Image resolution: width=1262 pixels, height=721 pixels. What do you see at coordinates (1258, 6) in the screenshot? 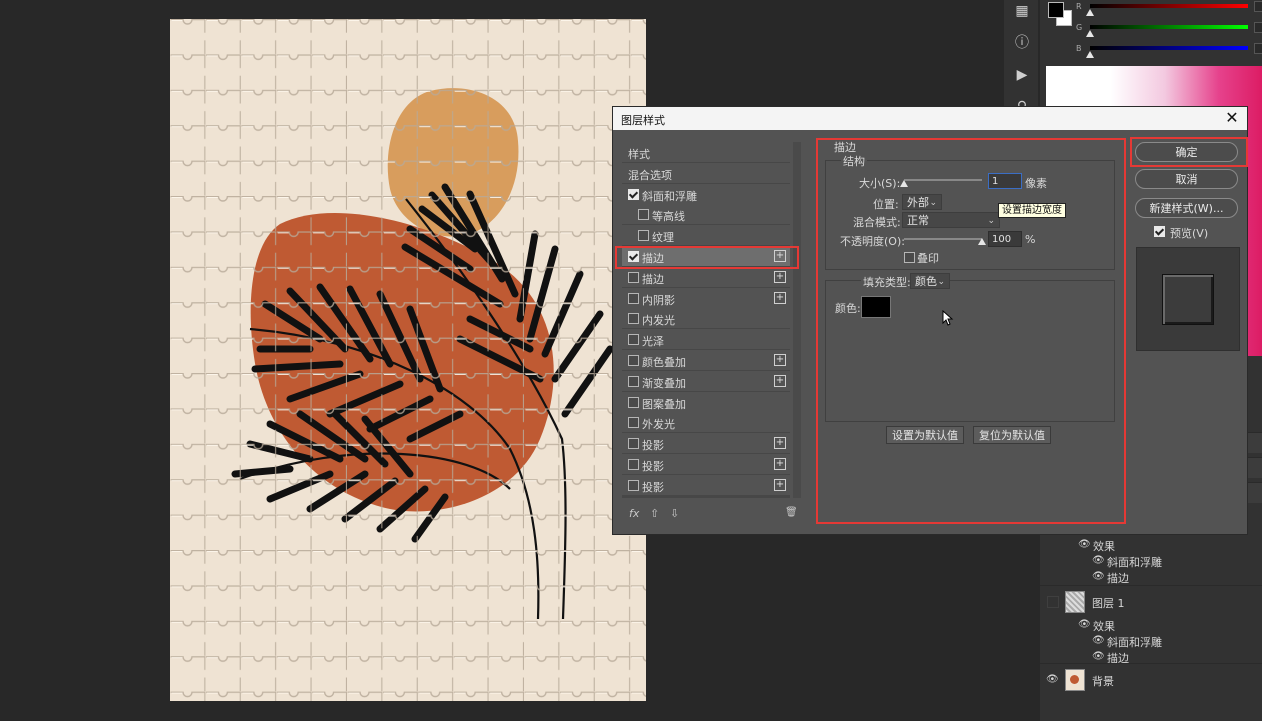
I see `red-value-field` at bounding box center [1258, 6].